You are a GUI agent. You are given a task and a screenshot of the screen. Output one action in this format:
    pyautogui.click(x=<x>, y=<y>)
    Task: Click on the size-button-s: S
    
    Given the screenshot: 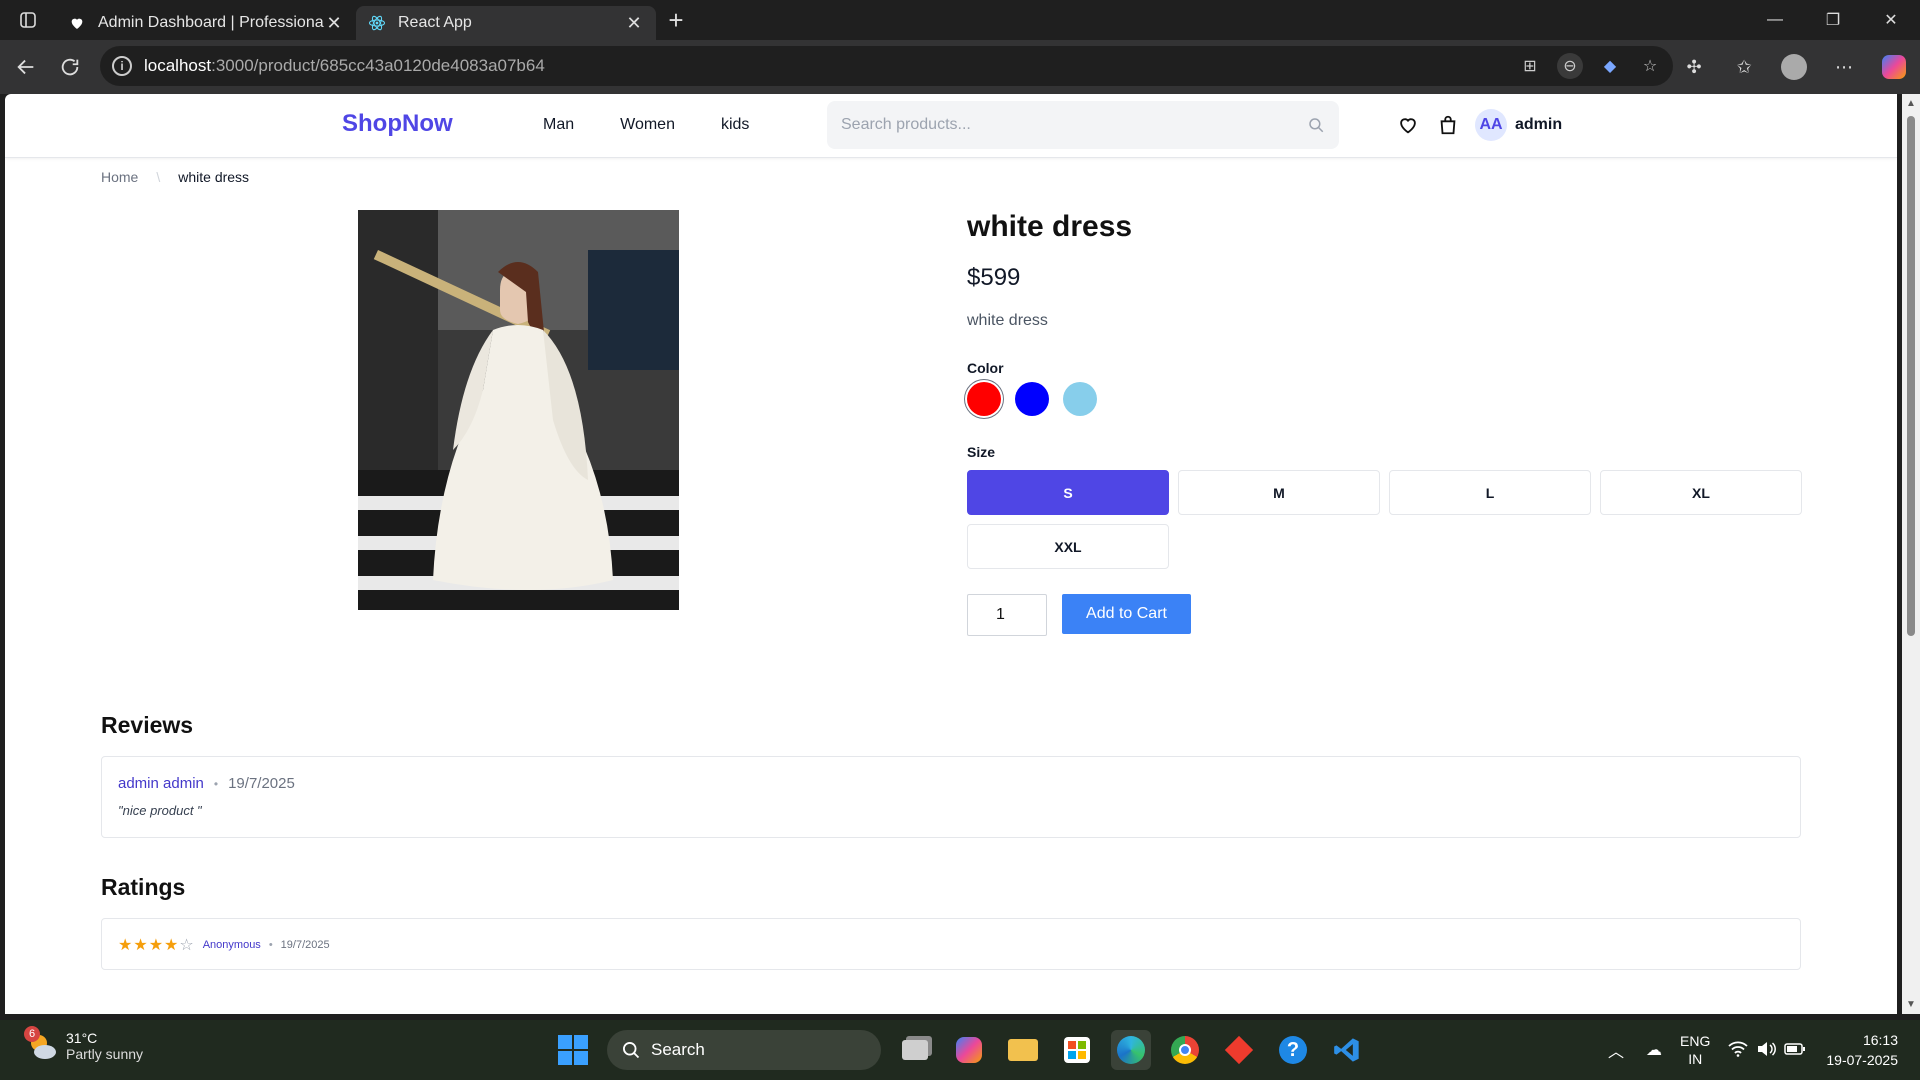 What is the action you would take?
    pyautogui.click(x=1068, y=492)
    